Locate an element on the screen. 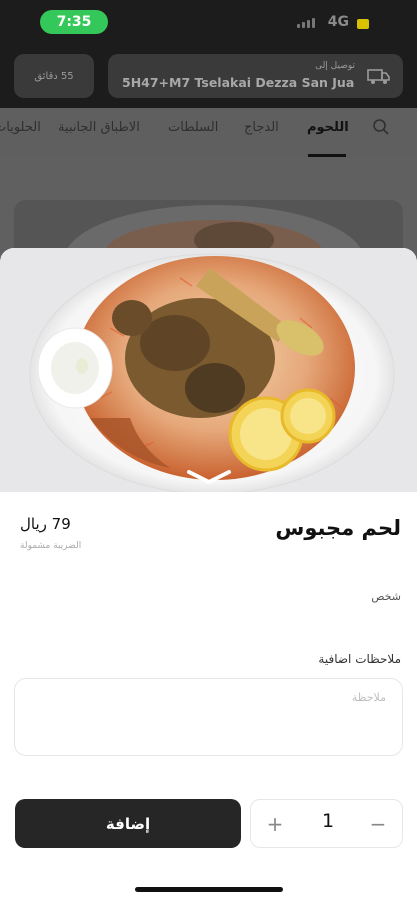  product-title: لحم مجبوس is located at coordinates (338, 528).